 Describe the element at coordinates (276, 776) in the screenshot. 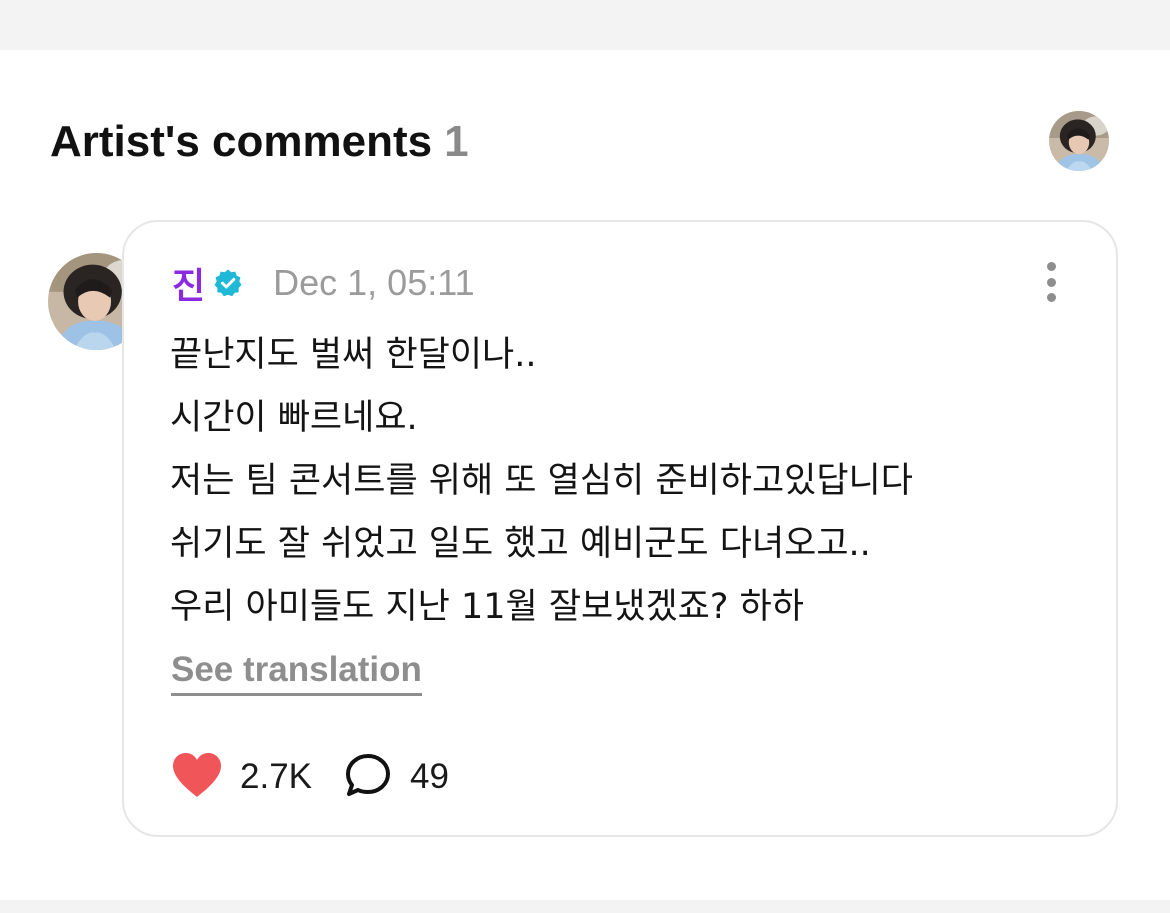

I see `like-count: 2.7K` at that location.